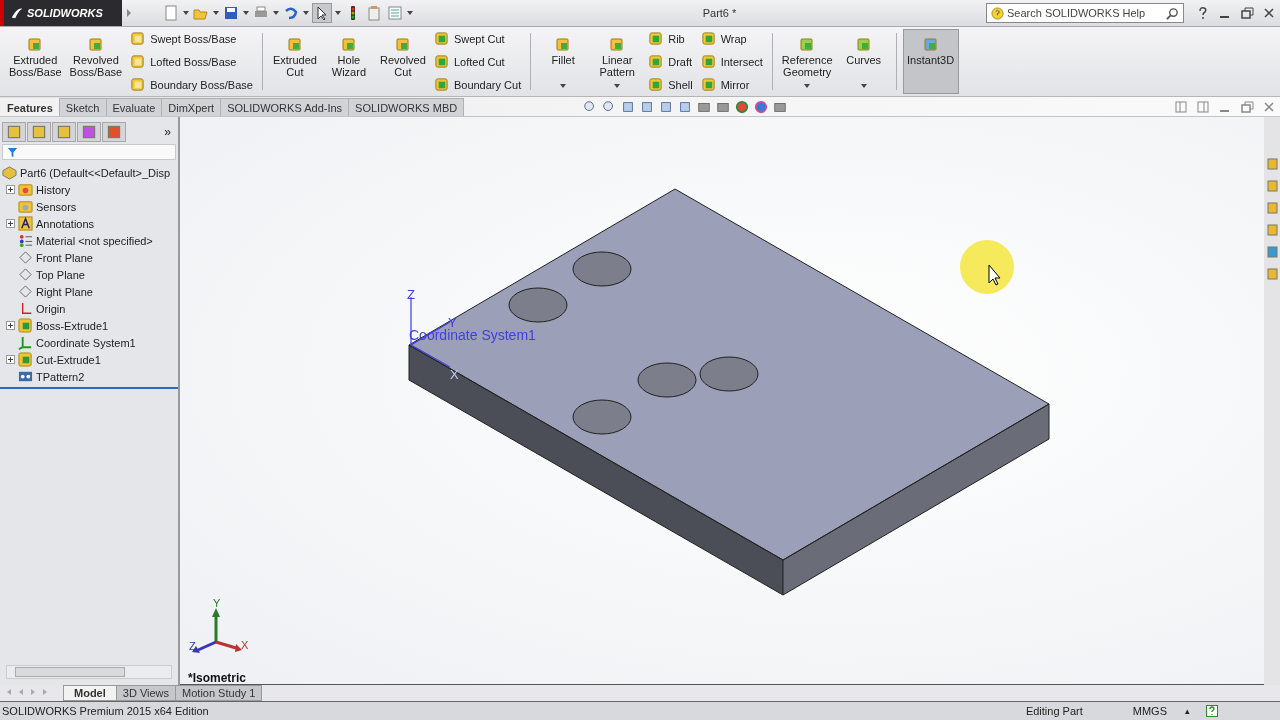  Describe the element at coordinates (219, 693) in the screenshot. I see `document-tab: Motion Study 1` at that location.